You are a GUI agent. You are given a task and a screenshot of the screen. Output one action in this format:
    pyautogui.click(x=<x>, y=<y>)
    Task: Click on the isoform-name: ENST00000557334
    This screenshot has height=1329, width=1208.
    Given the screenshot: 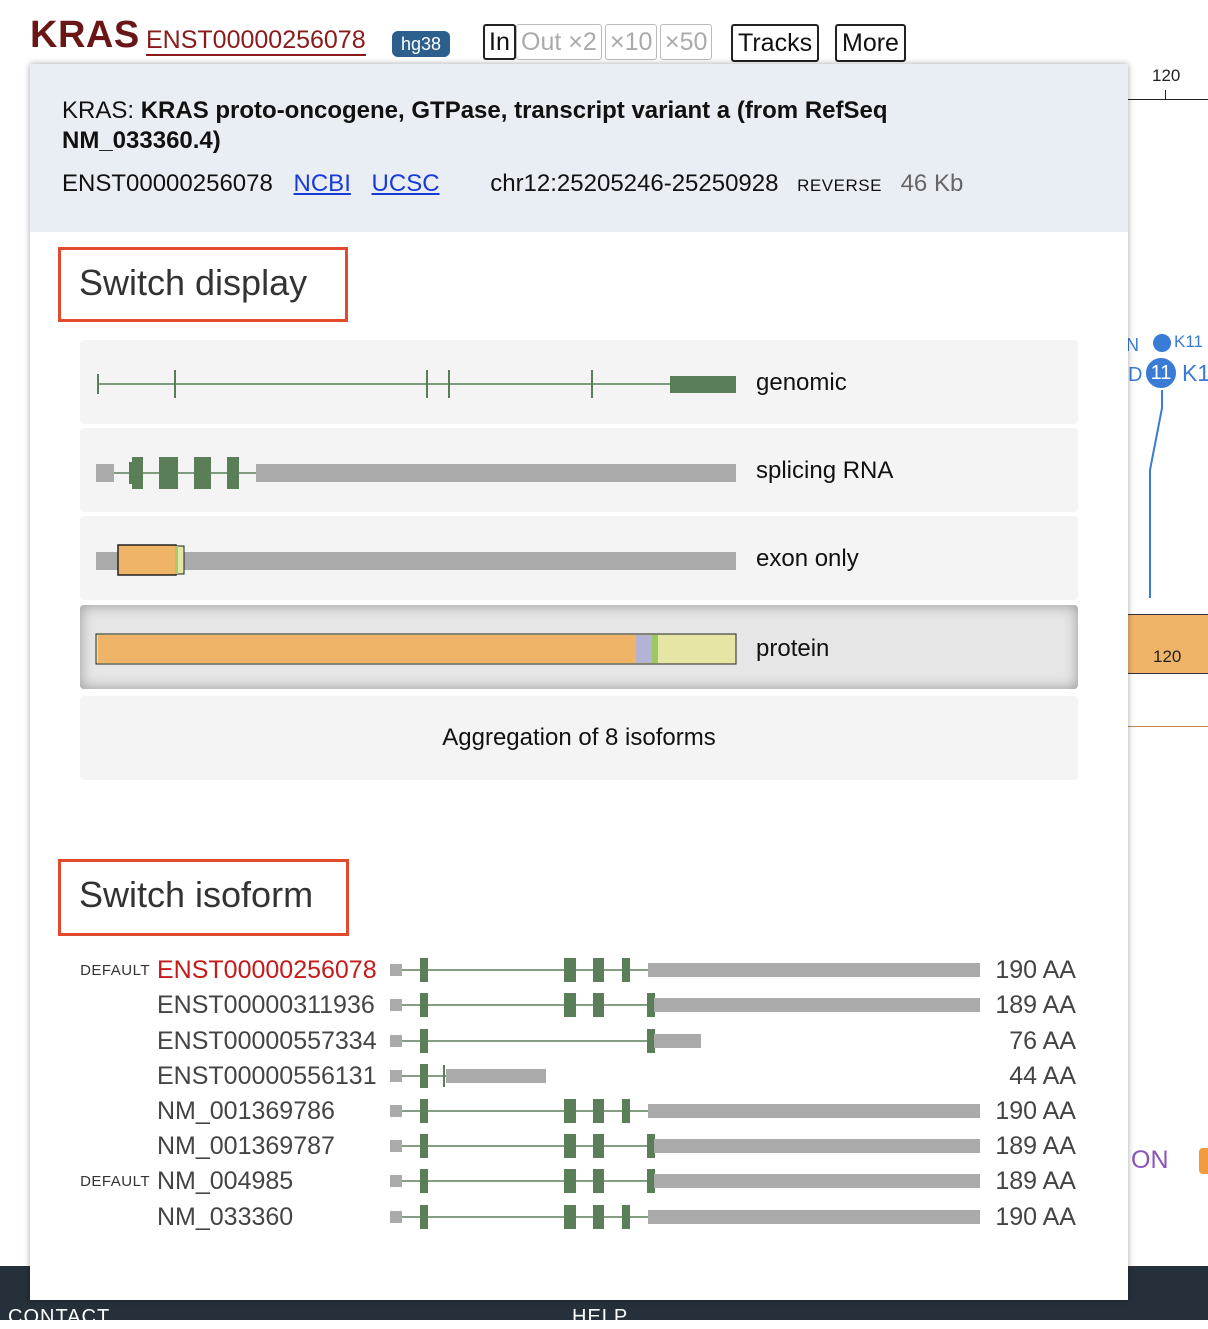 What is the action you would take?
    pyautogui.click(x=267, y=1041)
    